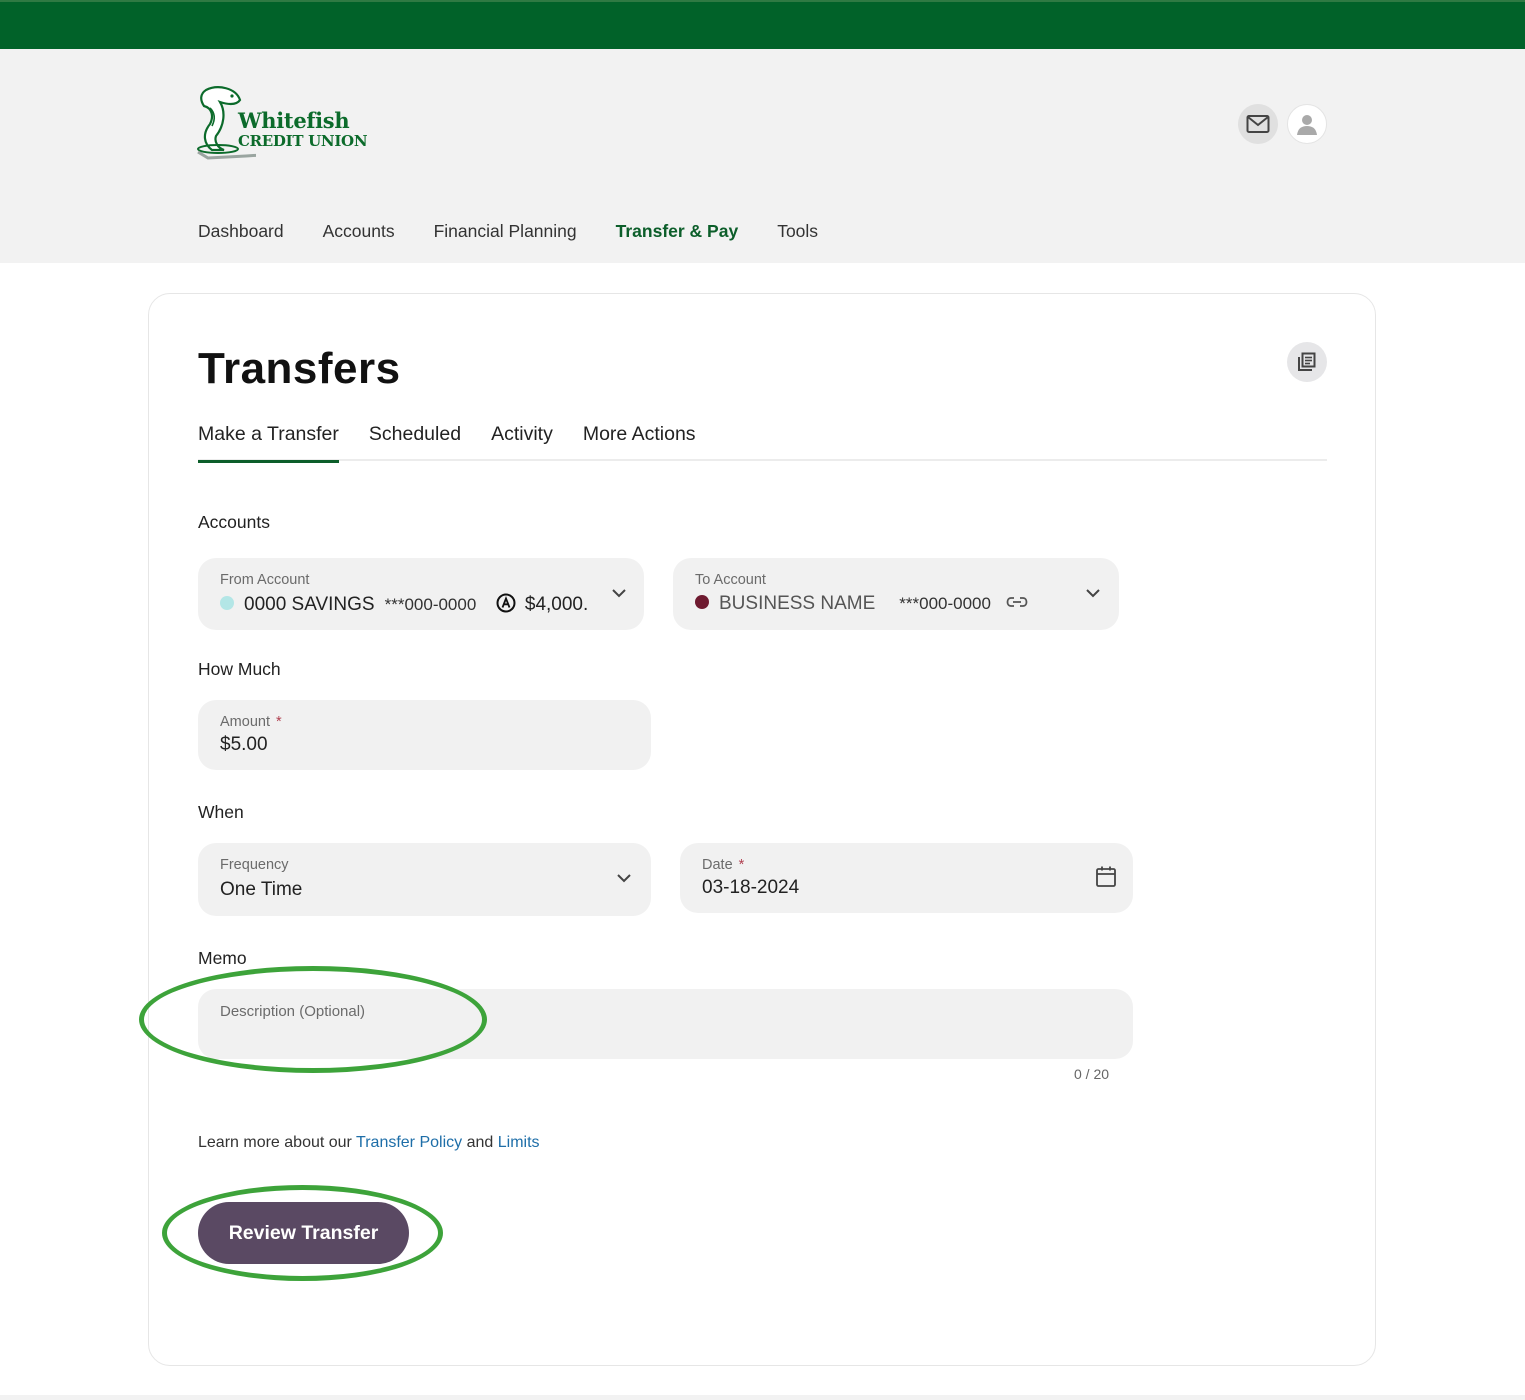 This screenshot has width=1525, height=1400. What do you see at coordinates (1092, 1074) in the screenshot?
I see `memo-char-counter: 0 / 20` at bounding box center [1092, 1074].